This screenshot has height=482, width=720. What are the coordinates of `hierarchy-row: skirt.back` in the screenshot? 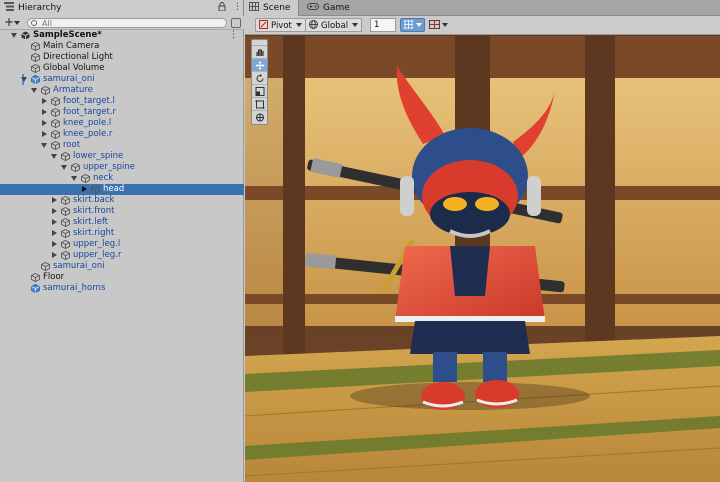 It's located at (122, 200).